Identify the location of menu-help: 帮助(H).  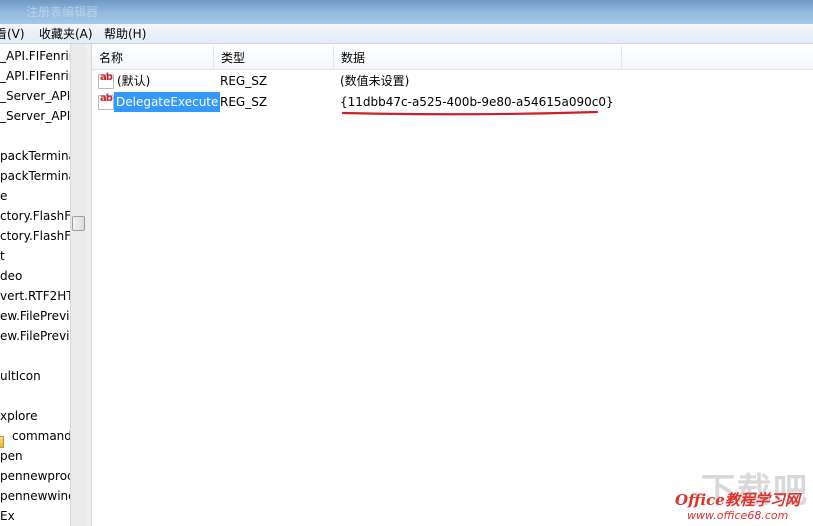
(125, 34).